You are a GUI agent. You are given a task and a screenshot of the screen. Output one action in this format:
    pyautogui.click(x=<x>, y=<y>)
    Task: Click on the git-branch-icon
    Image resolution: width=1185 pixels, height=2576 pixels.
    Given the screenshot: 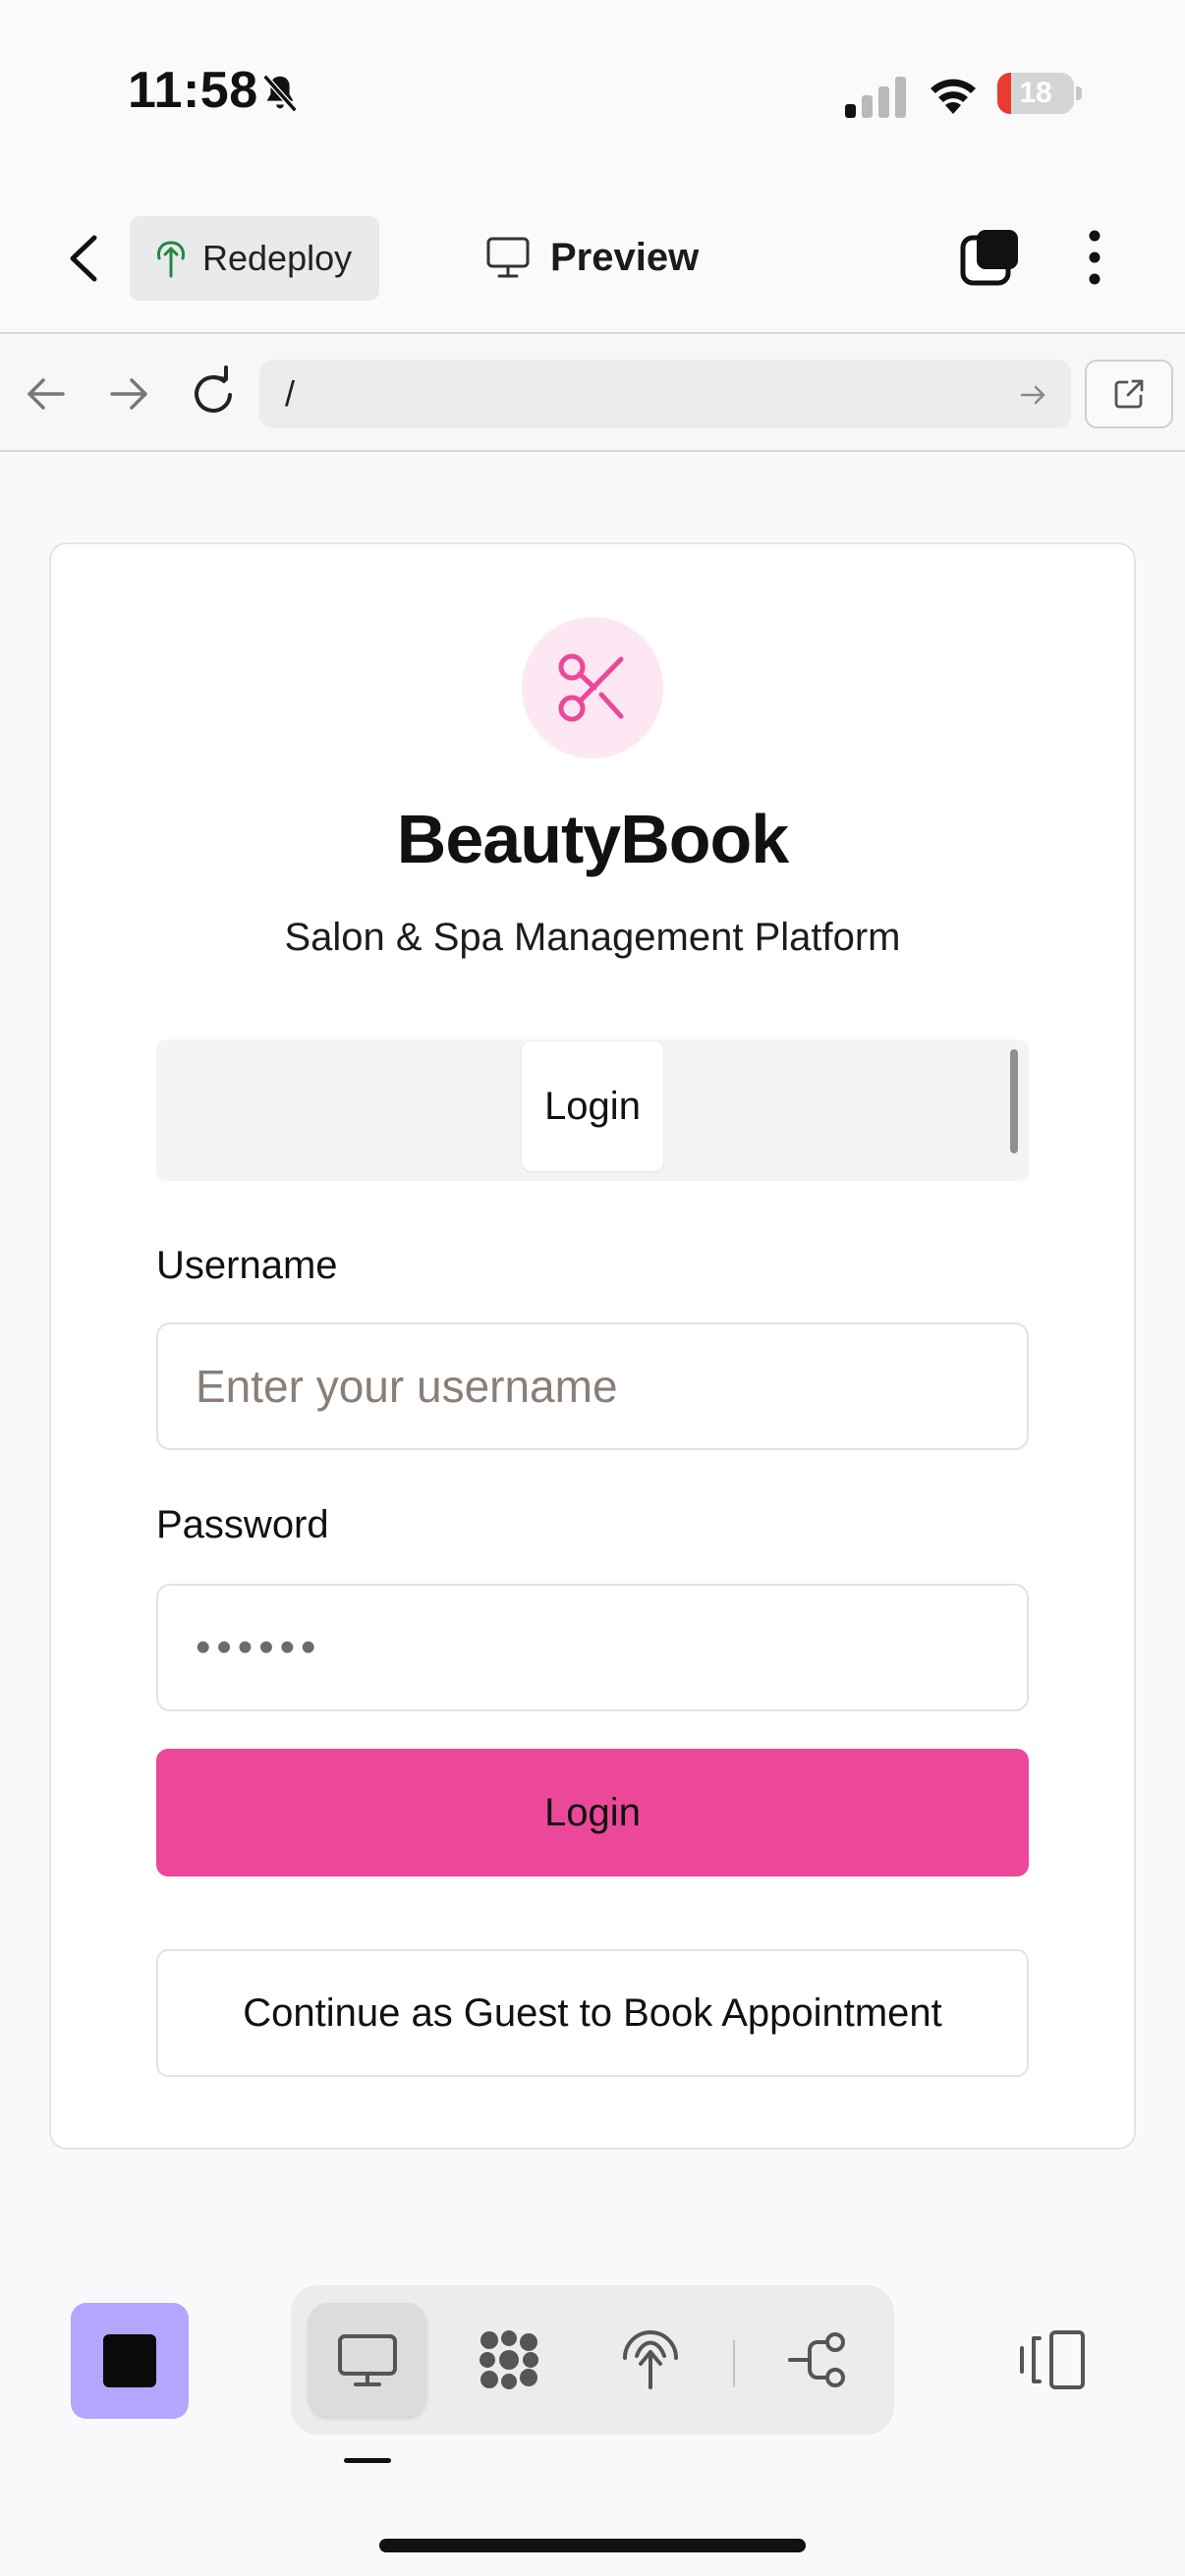 What is the action you would take?
    pyautogui.click(x=817, y=2359)
    